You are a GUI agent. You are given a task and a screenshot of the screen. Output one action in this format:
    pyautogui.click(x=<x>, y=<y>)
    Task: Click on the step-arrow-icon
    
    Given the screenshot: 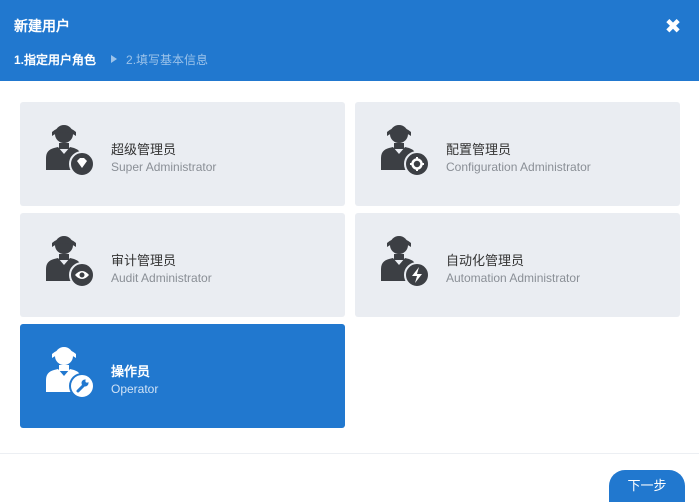 What is the action you would take?
    pyautogui.click(x=114, y=59)
    